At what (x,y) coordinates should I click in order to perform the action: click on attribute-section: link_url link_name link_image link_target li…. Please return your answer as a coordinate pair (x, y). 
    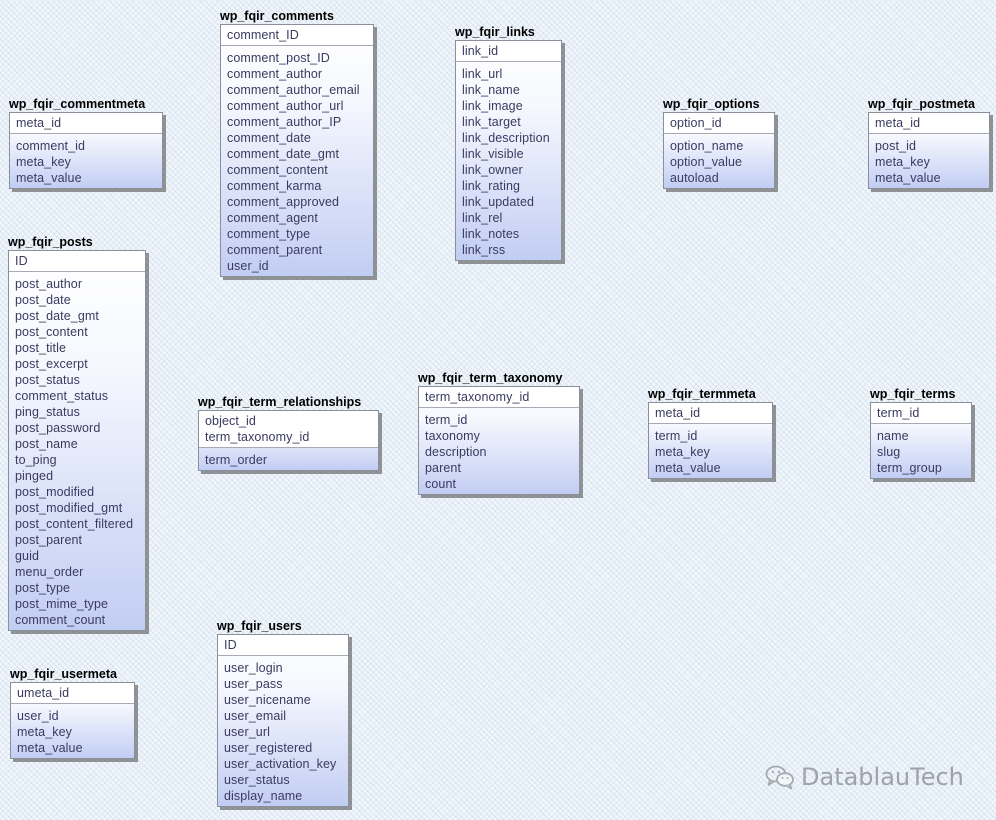
    Looking at the image, I should click on (508, 161).